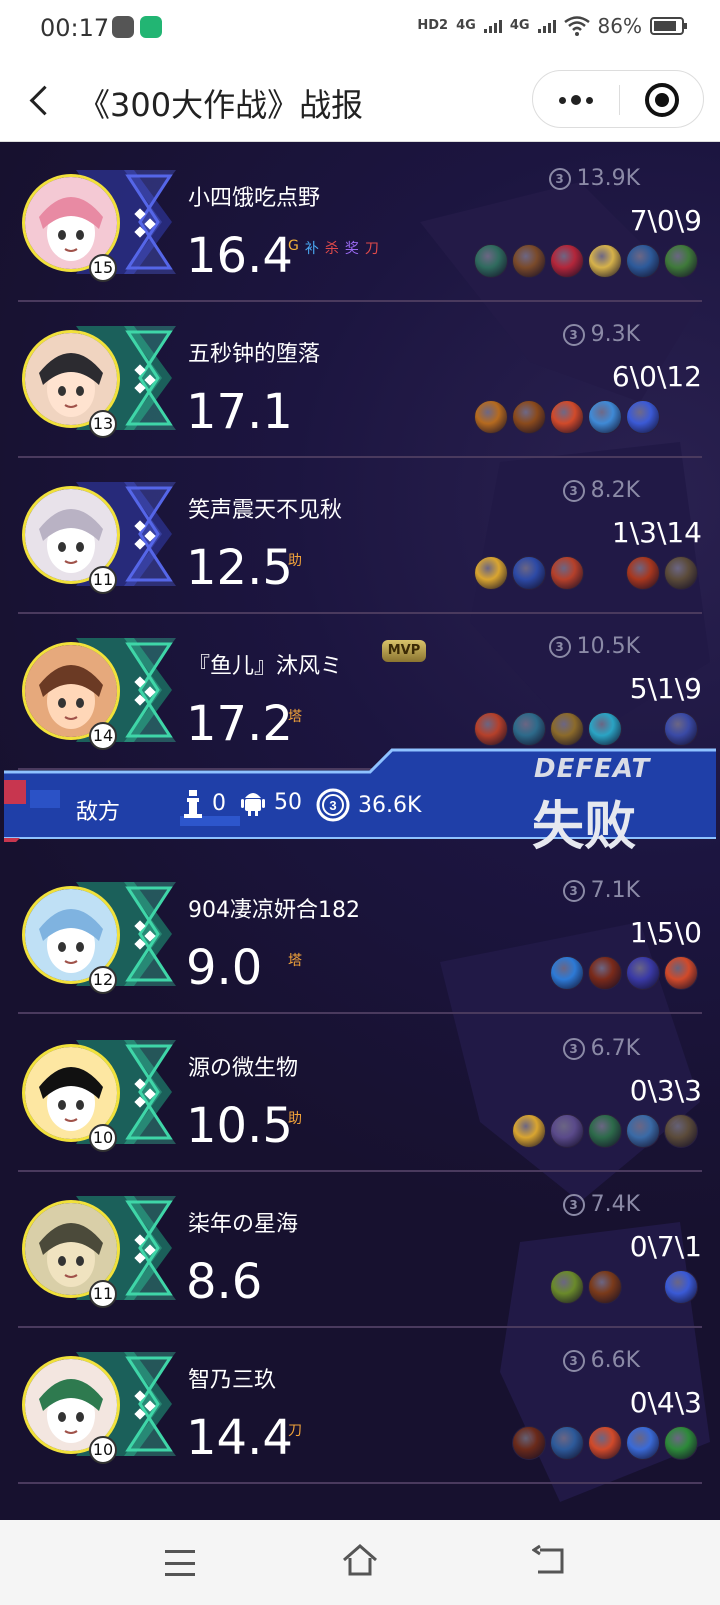  What do you see at coordinates (193, 804) in the screenshot?
I see `tower-icon` at bounding box center [193, 804].